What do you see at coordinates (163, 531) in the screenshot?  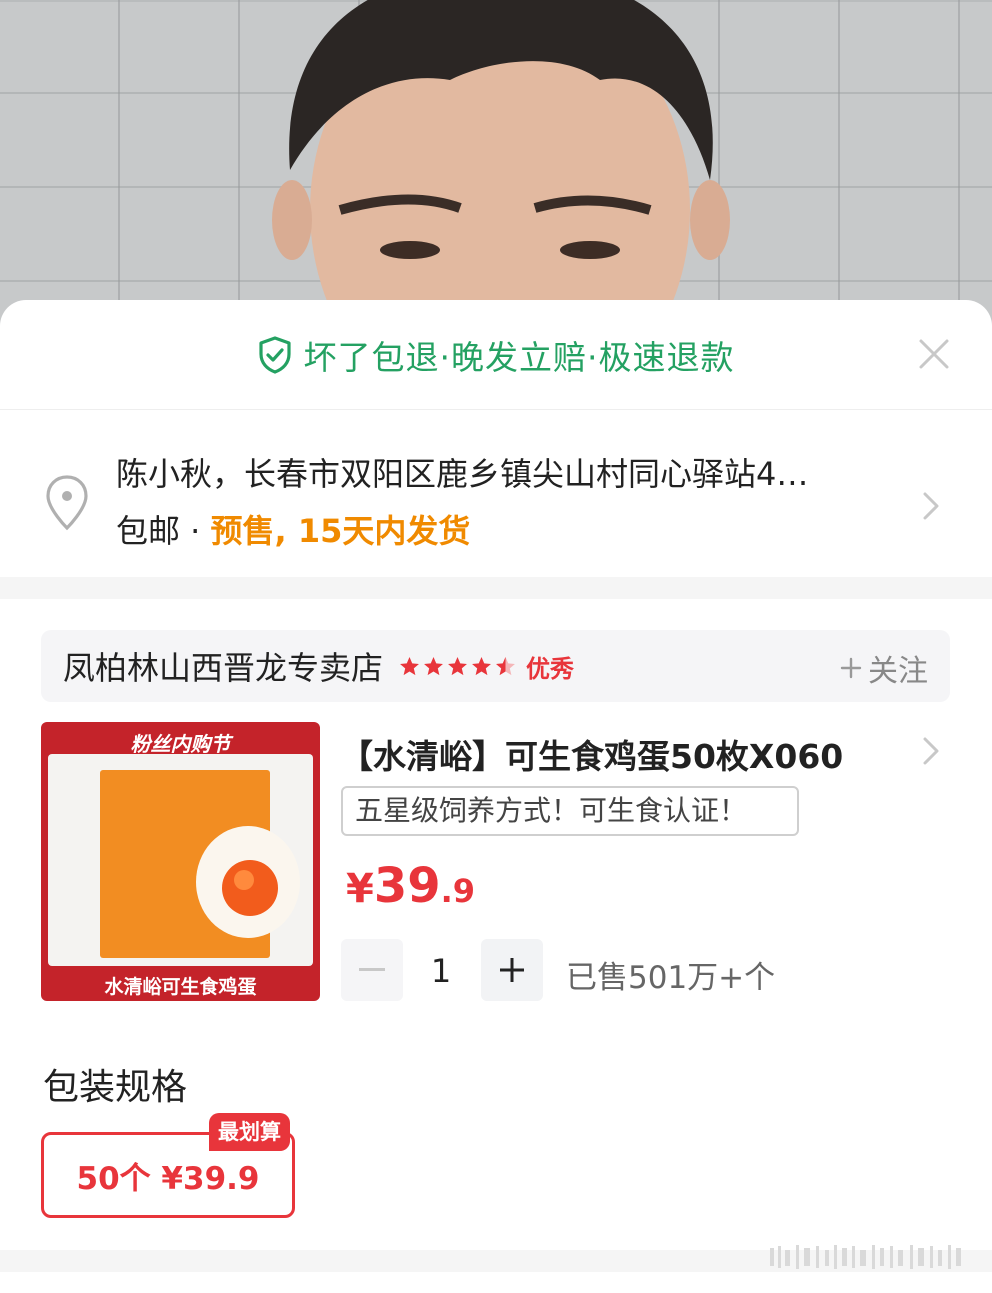 I see `free-shipping-label: 包邮 ·` at bounding box center [163, 531].